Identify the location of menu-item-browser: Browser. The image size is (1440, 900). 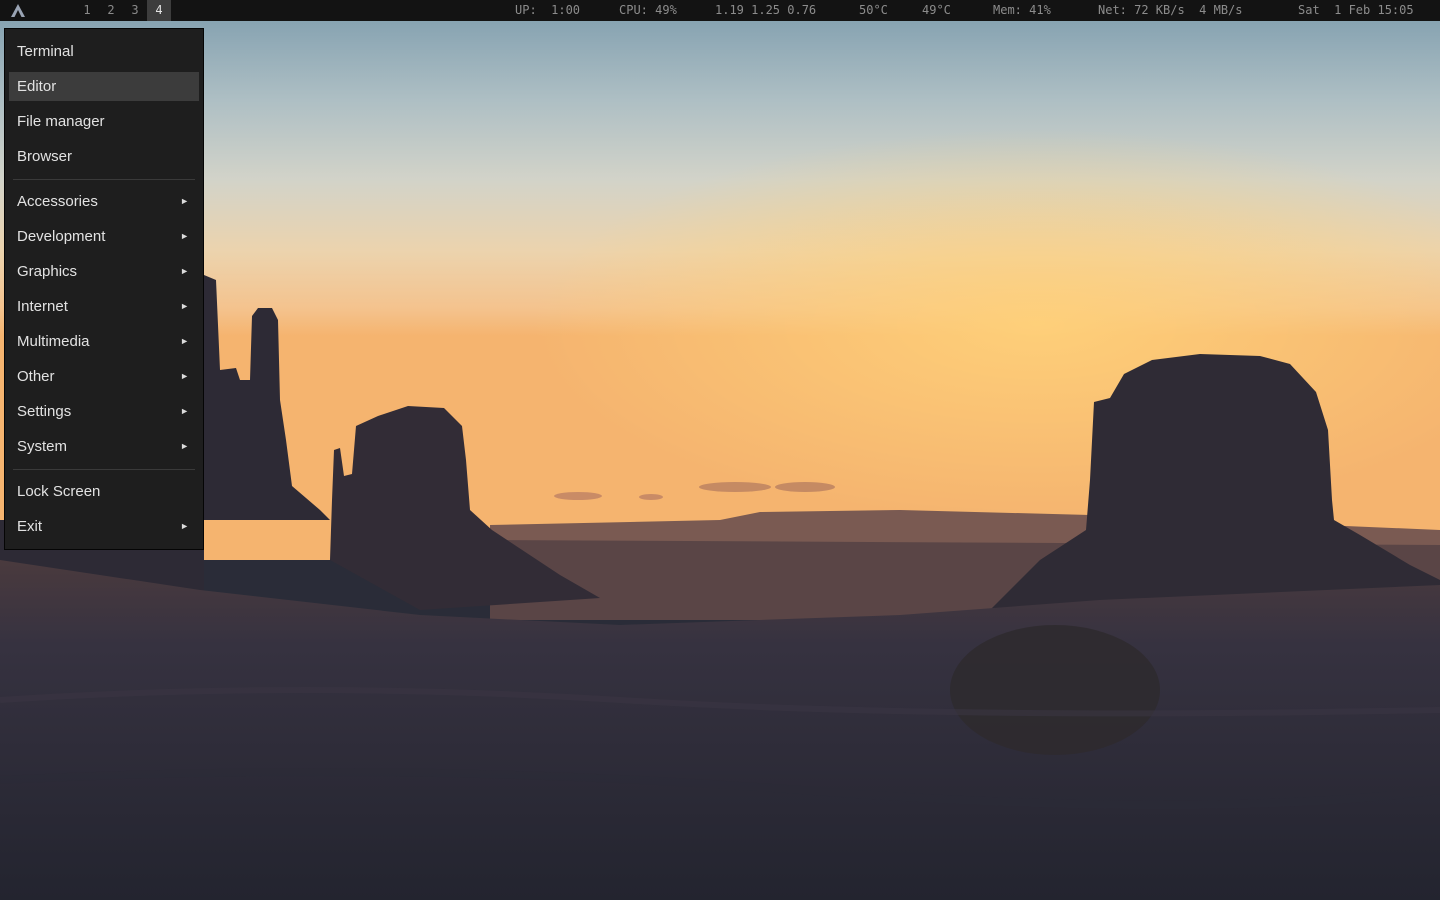
(104, 156).